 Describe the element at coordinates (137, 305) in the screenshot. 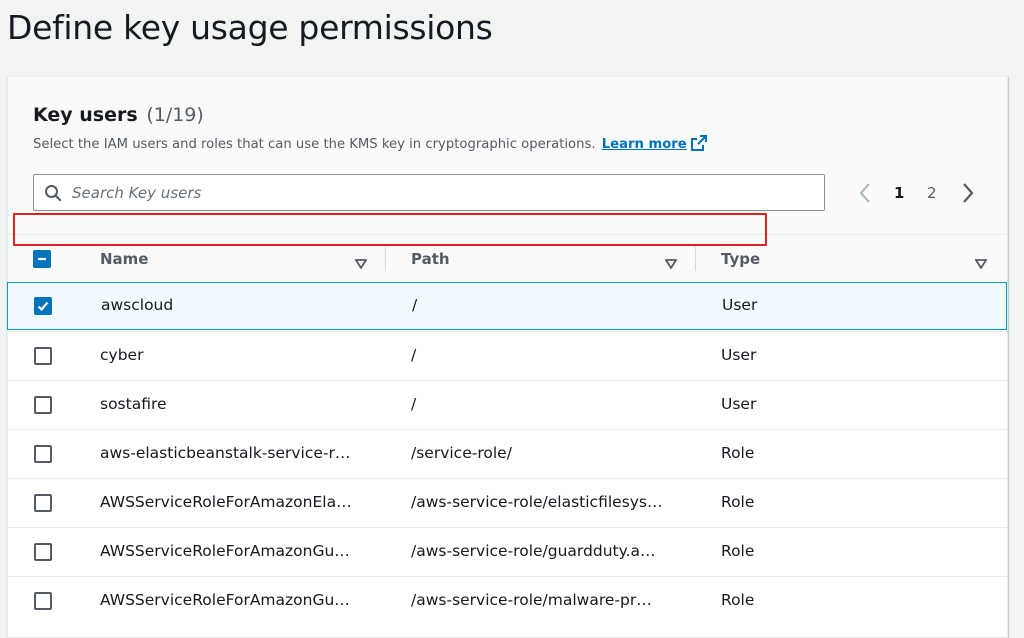

I see `row-name: awscloud` at that location.